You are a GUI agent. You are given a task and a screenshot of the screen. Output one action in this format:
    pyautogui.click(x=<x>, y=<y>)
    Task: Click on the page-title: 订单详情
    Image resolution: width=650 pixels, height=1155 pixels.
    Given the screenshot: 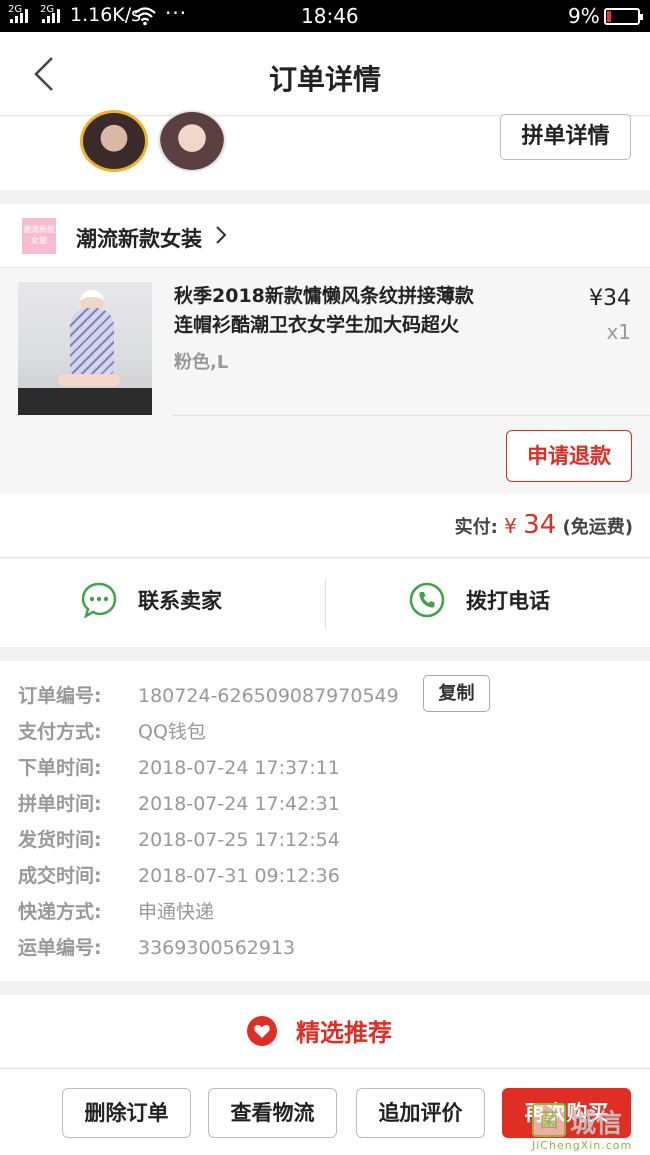 What is the action you would take?
    pyautogui.click(x=324, y=79)
    